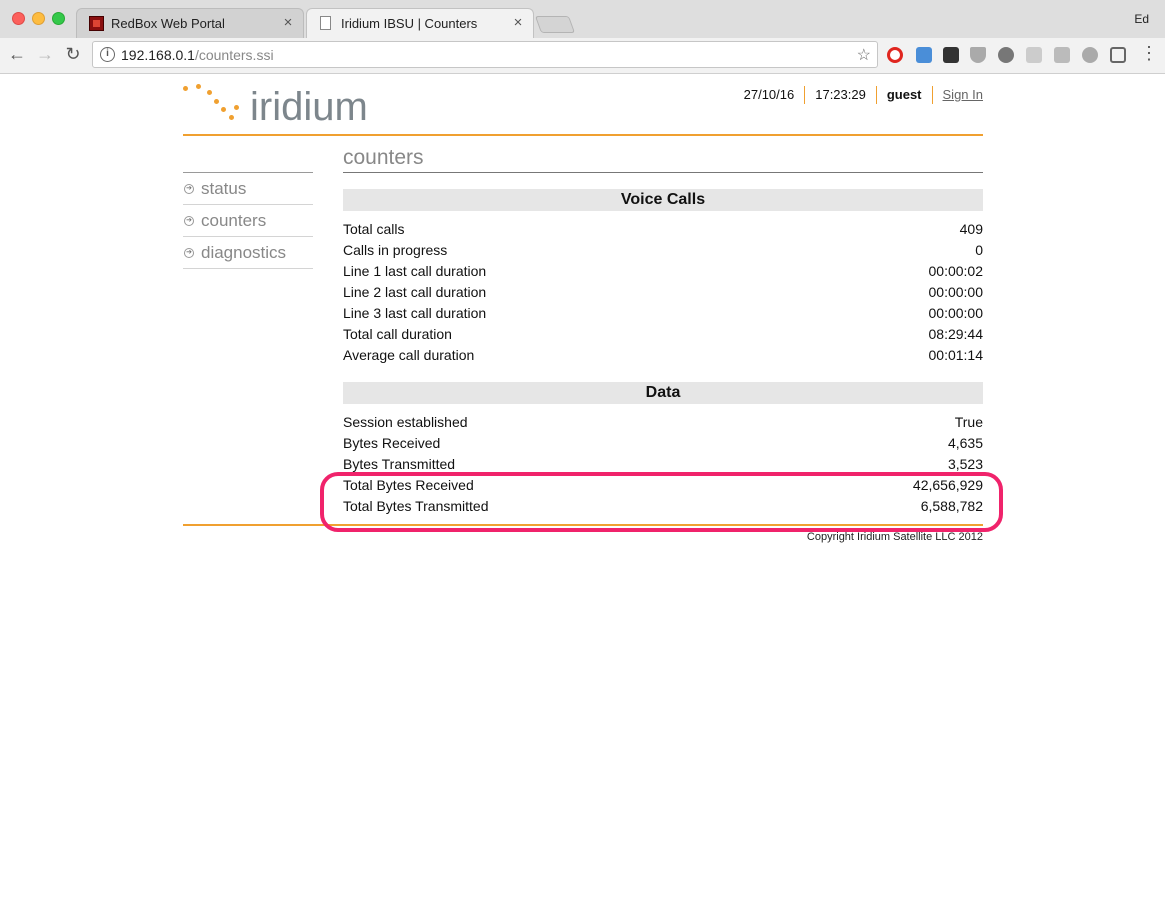 This screenshot has height=920, width=1165. What do you see at coordinates (17, 54) in the screenshot?
I see `back-arrow-icon: ←` at bounding box center [17, 54].